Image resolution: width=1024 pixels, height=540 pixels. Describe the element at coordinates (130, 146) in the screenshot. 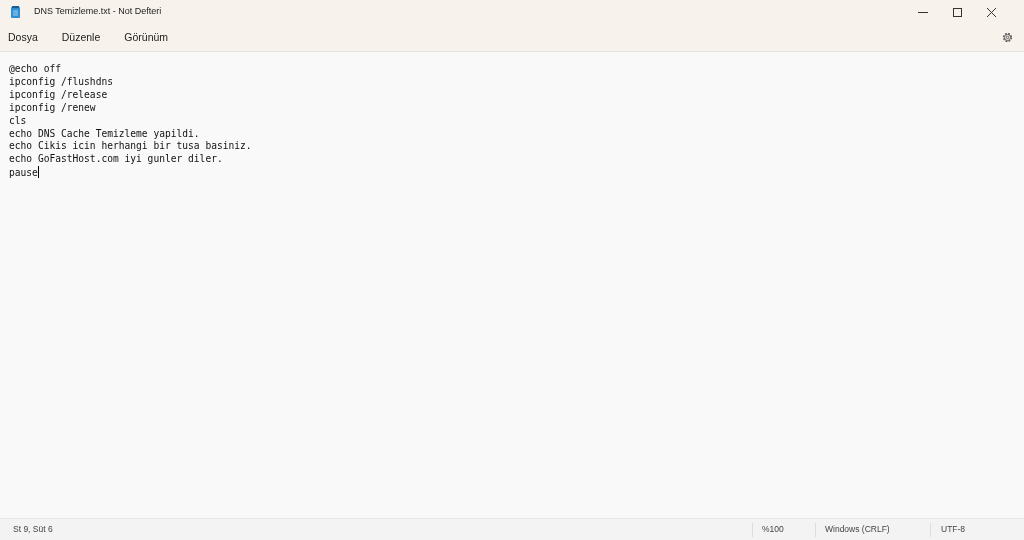

I see `code-line: echo Cikis icin herhangi bir tusa basiniz.` at that location.